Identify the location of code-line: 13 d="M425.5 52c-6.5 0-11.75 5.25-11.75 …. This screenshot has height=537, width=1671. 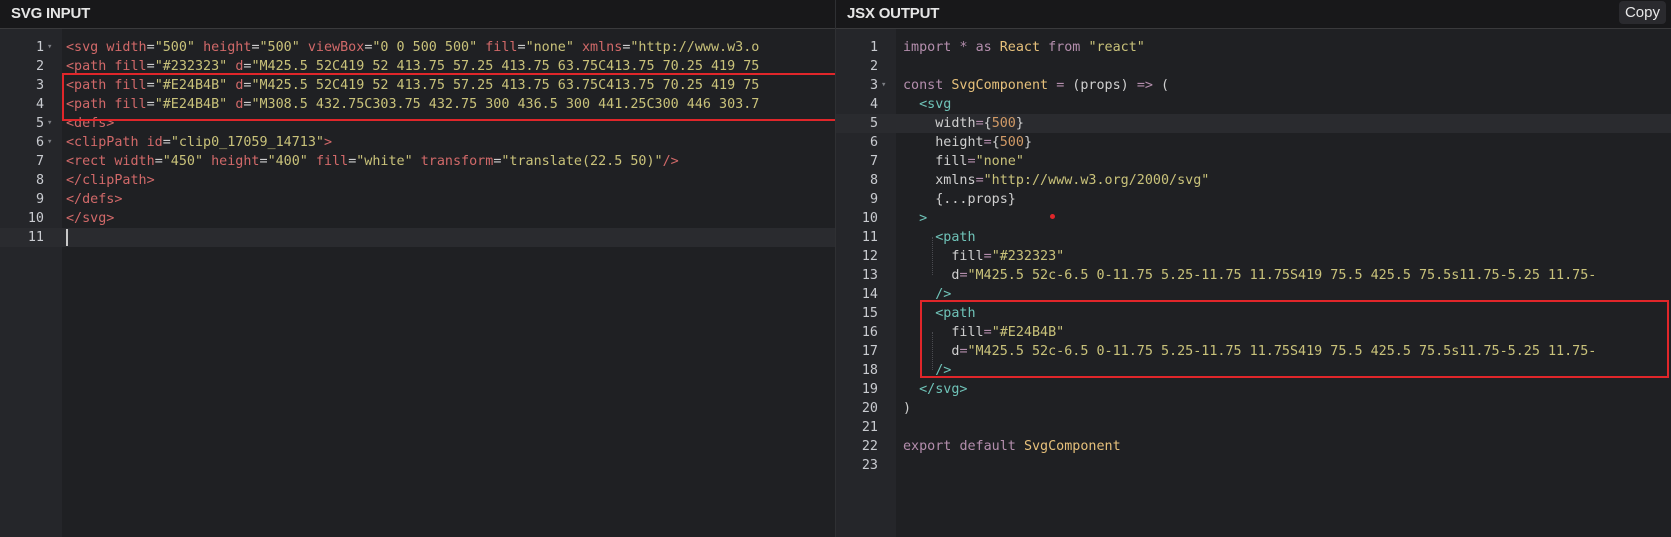
(1253, 275).